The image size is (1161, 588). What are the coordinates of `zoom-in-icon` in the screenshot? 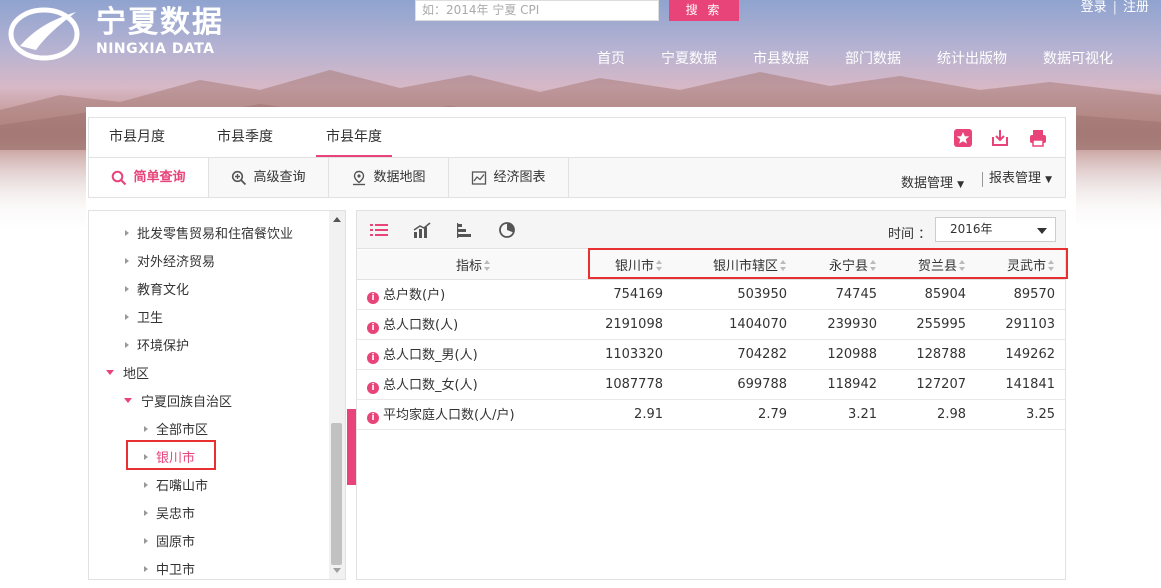 It's located at (239, 177).